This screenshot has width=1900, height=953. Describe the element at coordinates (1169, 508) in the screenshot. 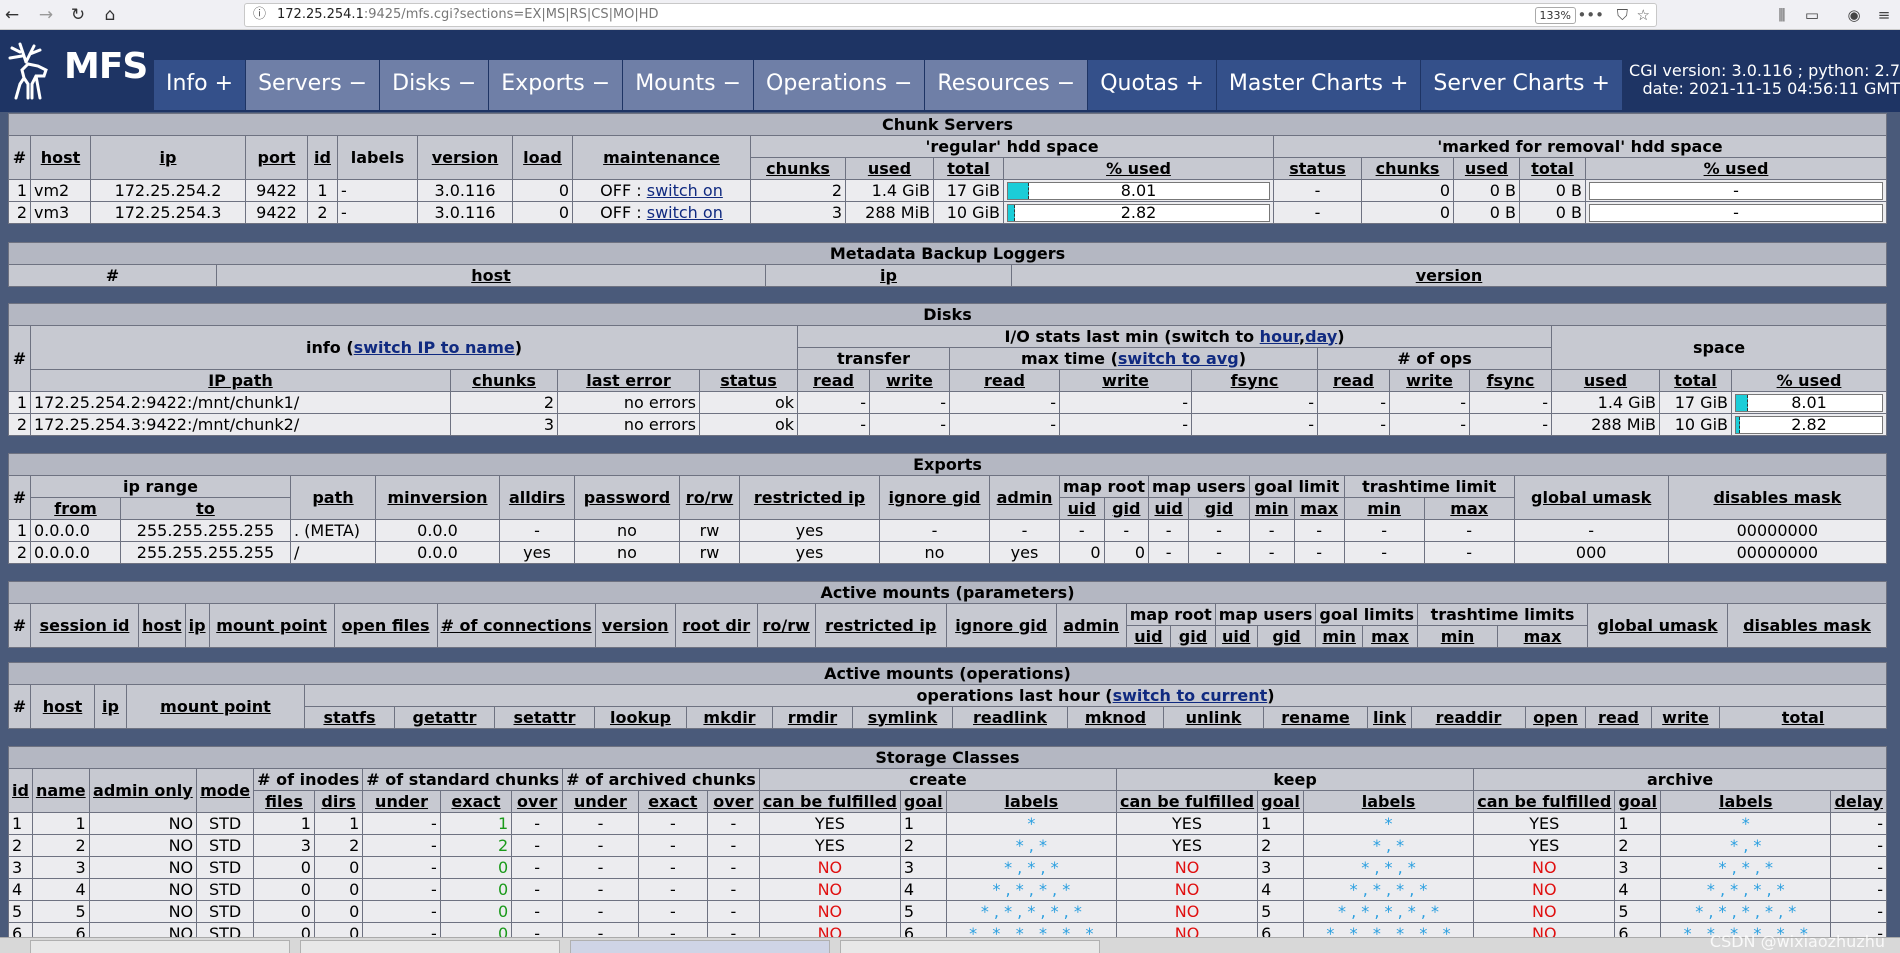

I see `col-header: uid` at that location.